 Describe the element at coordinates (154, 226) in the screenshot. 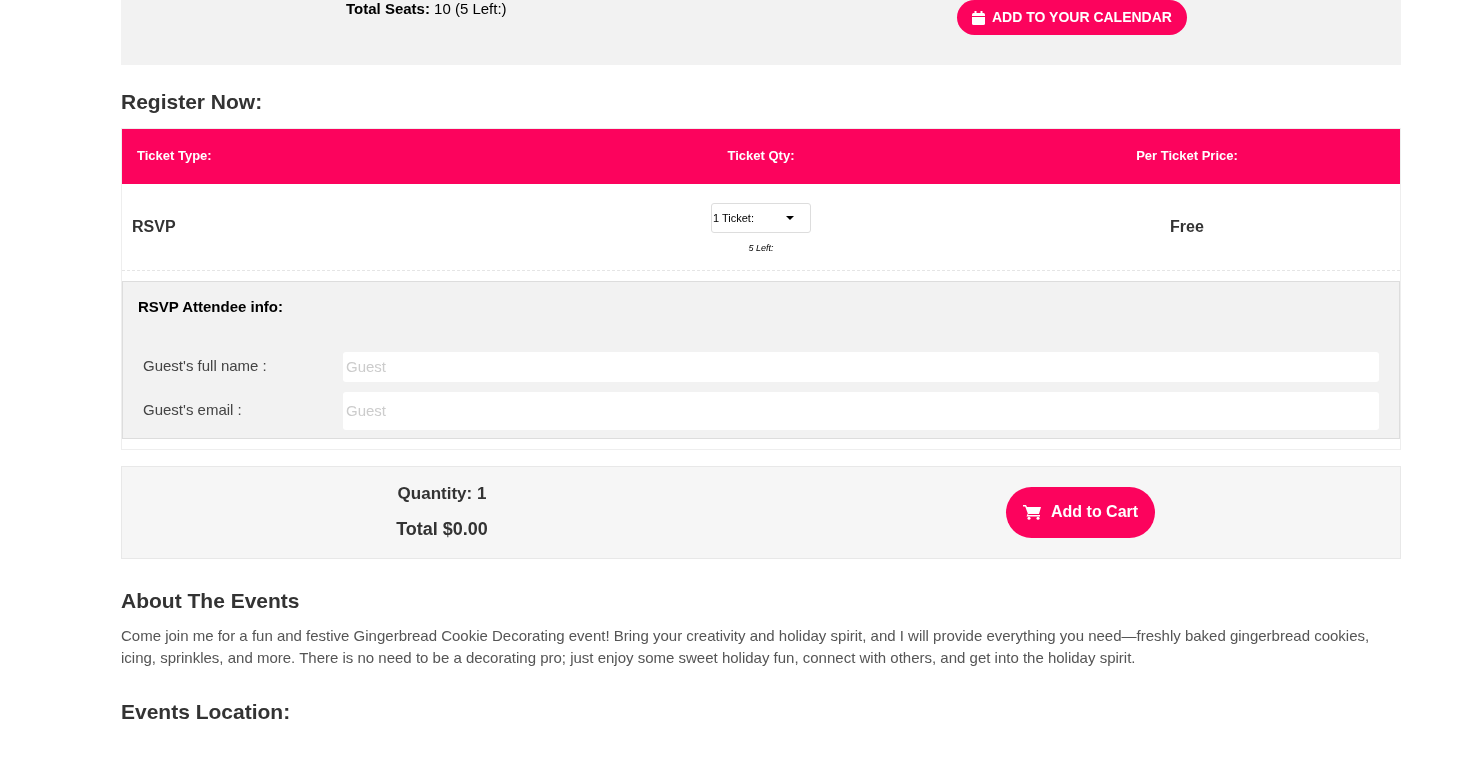

I see `ticket-type: RSVP` at that location.